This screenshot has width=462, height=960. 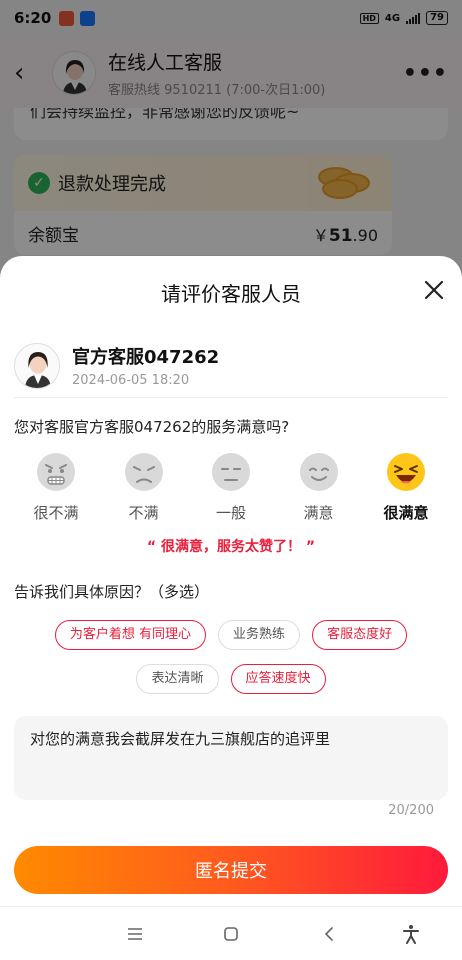 I want to click on rating-label: 不满, so click(x=143, y=513).